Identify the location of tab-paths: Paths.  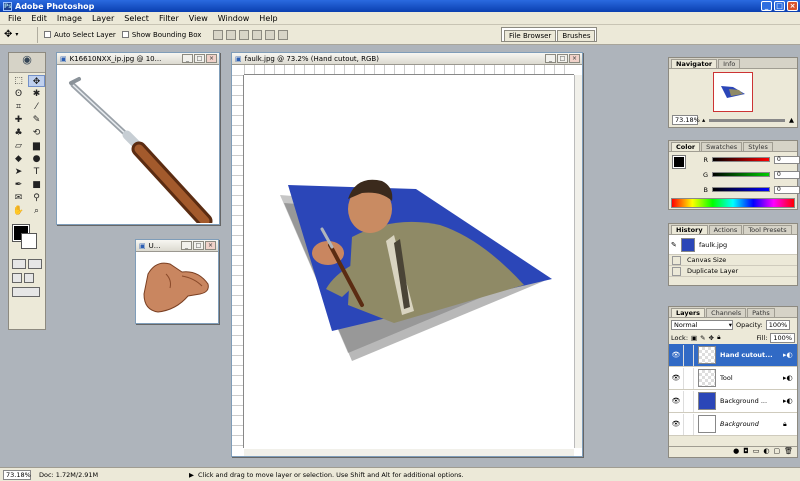
(761, 312).